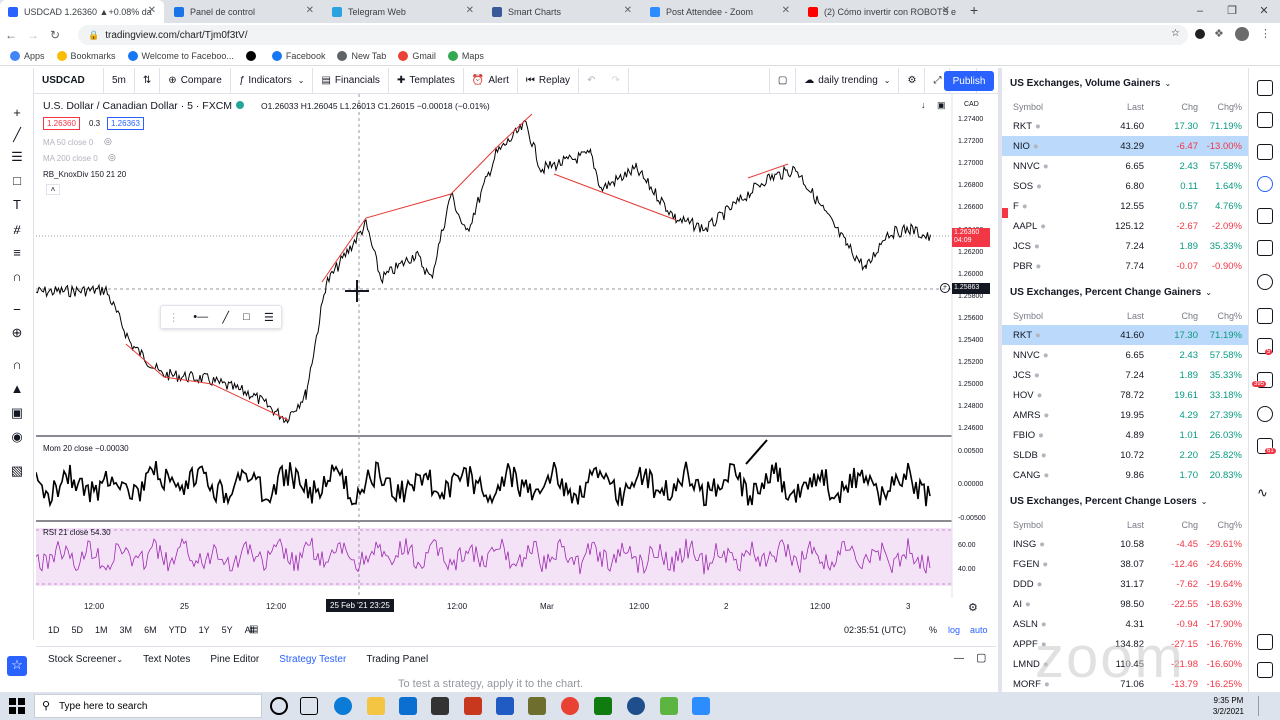  Describe the element at coordinates (403, 11) in the screenshot. I see `browser-tab: Telegram Web ✕` at that location.